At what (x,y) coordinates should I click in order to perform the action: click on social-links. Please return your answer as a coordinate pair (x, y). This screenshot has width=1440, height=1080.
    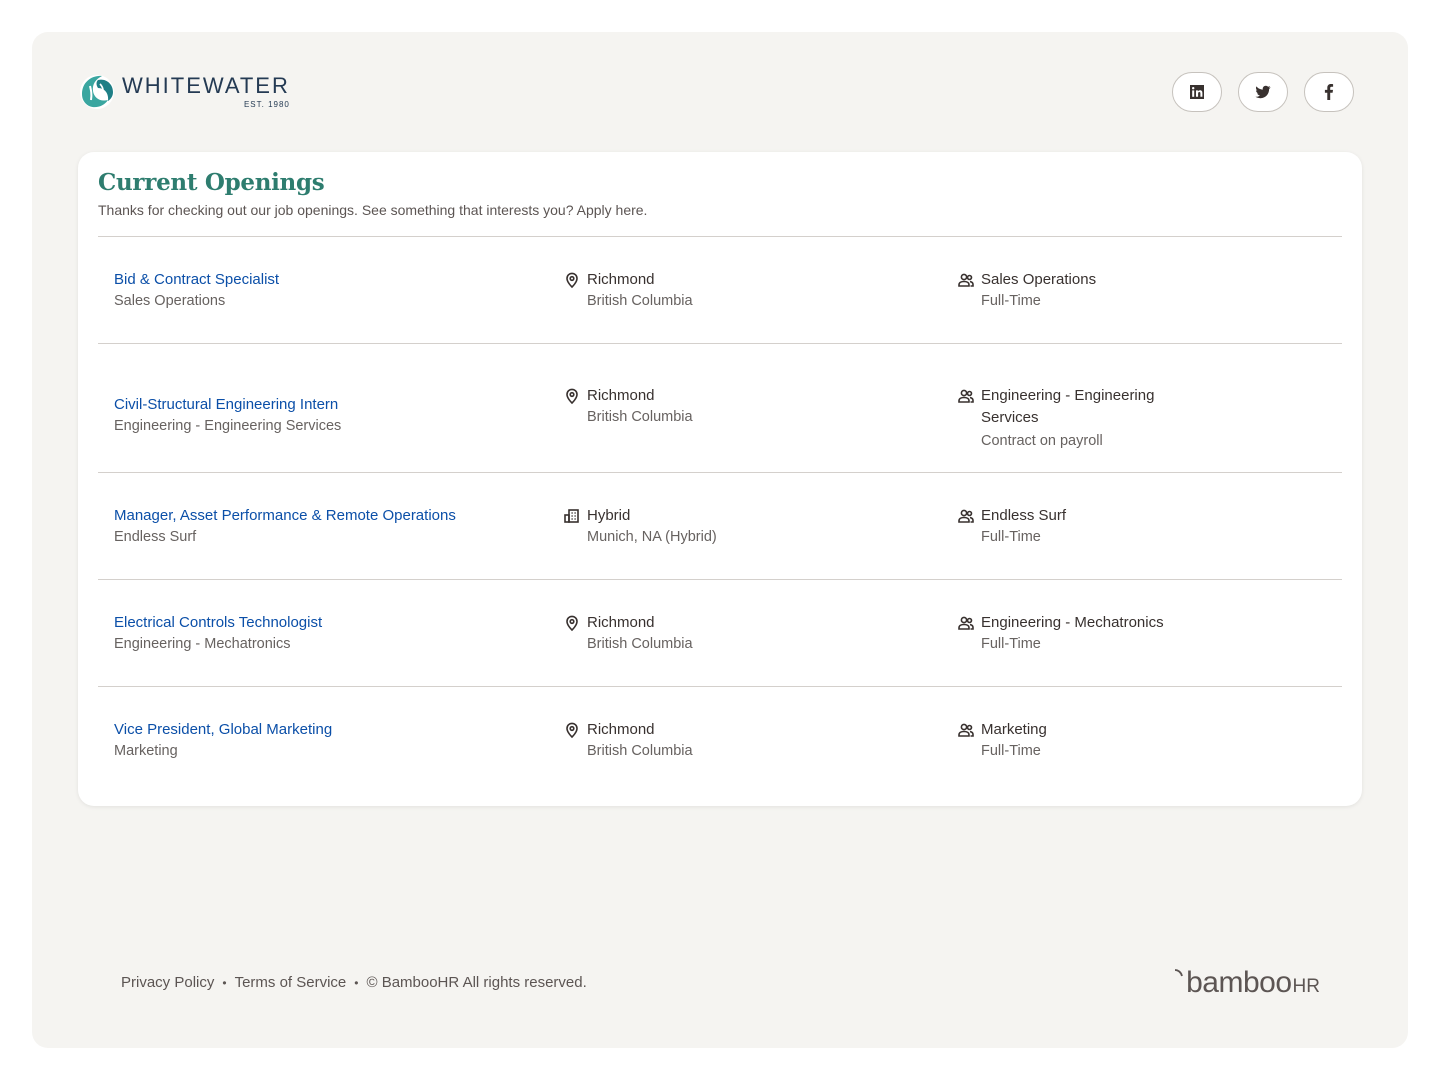
    Looking at the image, I should click on (1263, 92).